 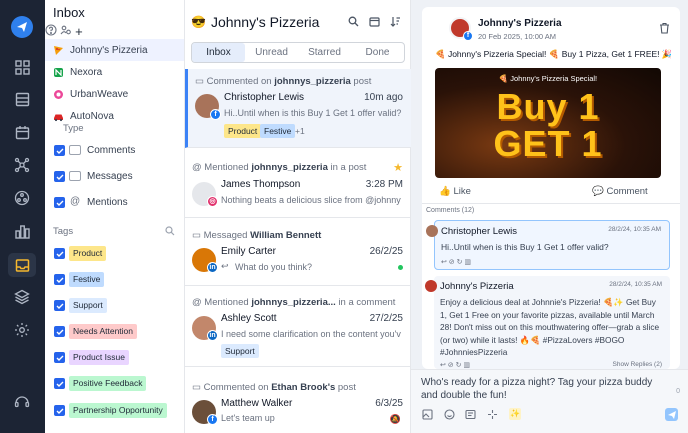 I want to click on type-label: Comments, so click(x=111, y=150).